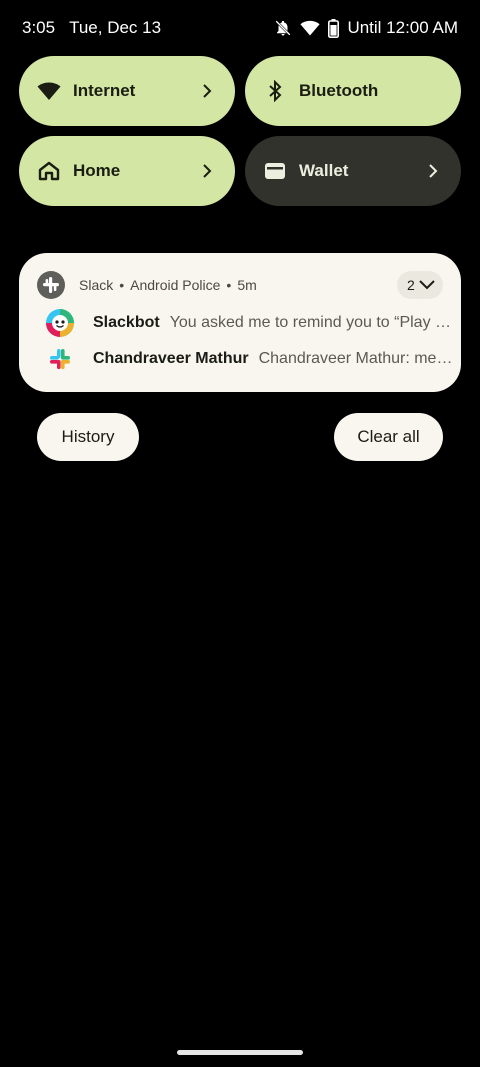 This screenshot has width=480, height=1067. Describe the element at coordinates (39, 27) in the screenshot. I see `status-time: 3:05` at that location.